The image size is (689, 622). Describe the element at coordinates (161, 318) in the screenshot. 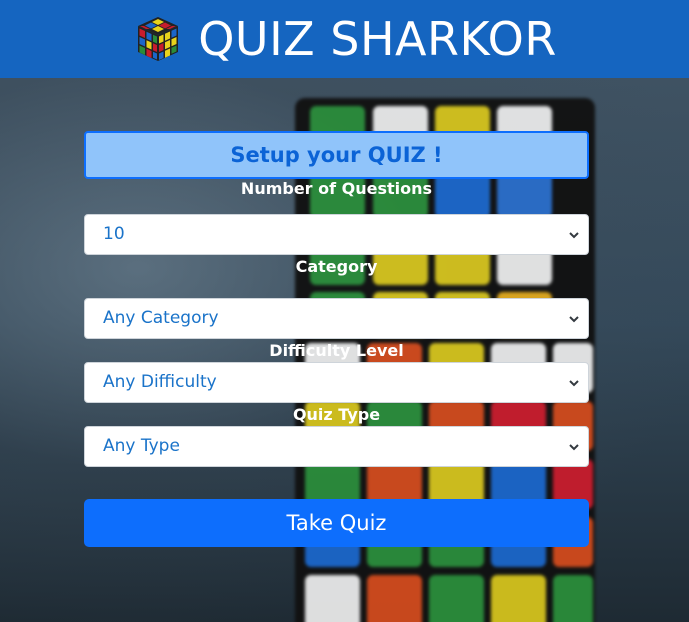

I see `category-value: Any Category` at that location.